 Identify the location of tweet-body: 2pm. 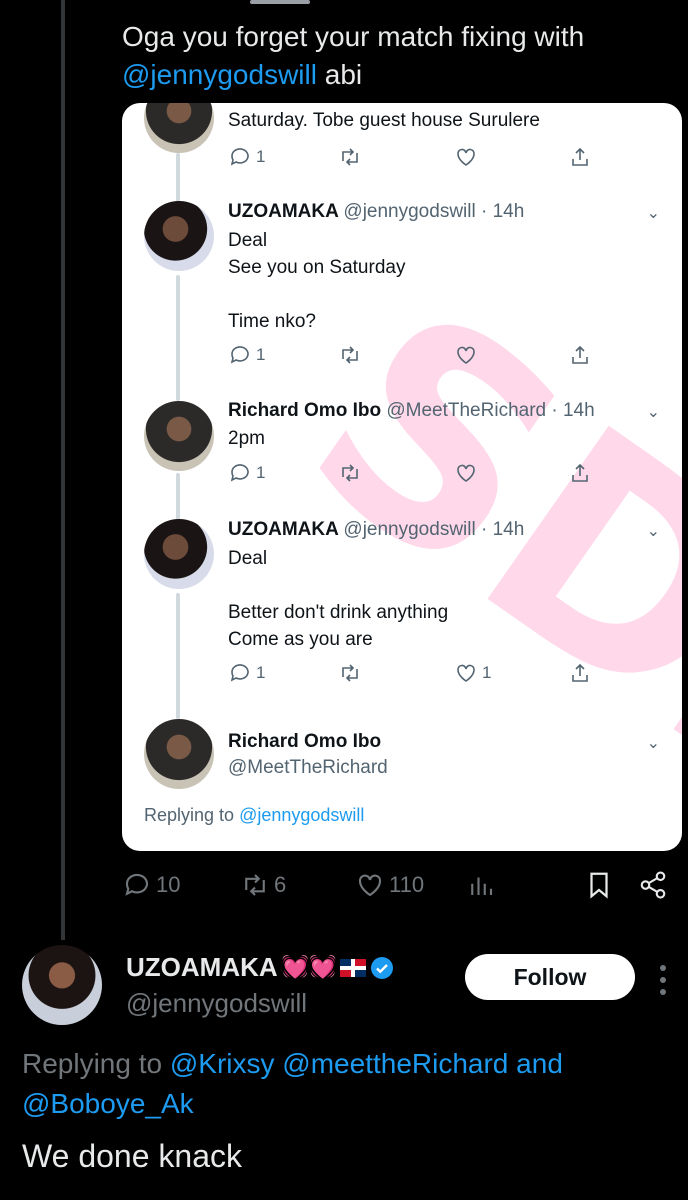
(246, 438).